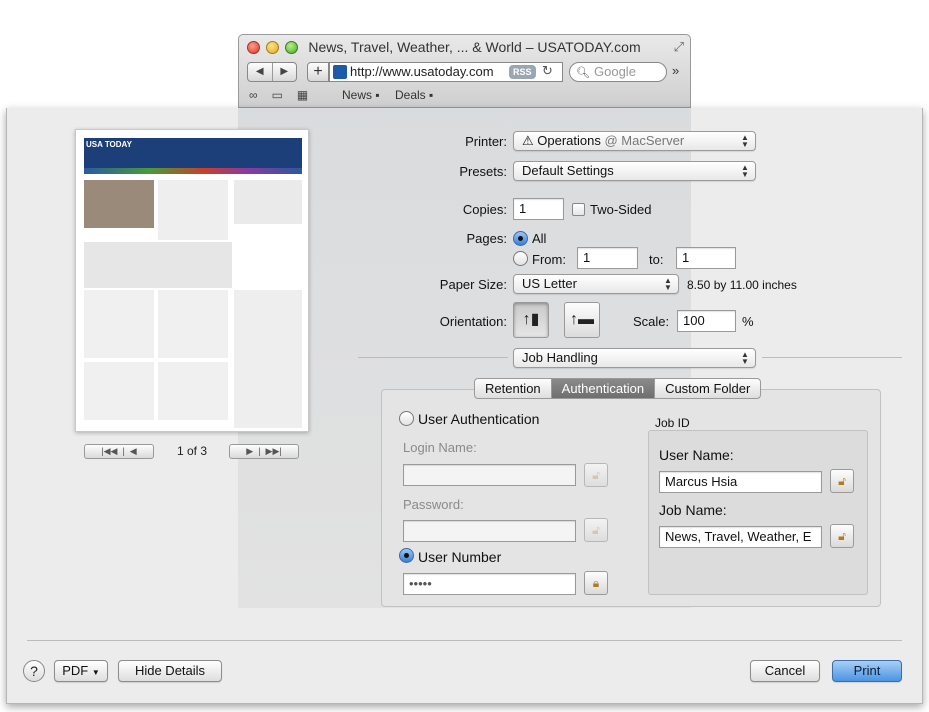  Describe the element at coordinates (473, 284) in the screenshot. I see `paper-size-label: Paper Size:` at that location.